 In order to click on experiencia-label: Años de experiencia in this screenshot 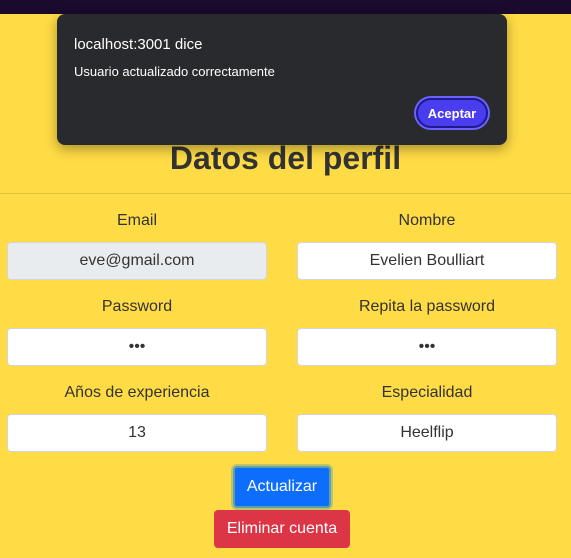, I will do `click(137, 392)`.